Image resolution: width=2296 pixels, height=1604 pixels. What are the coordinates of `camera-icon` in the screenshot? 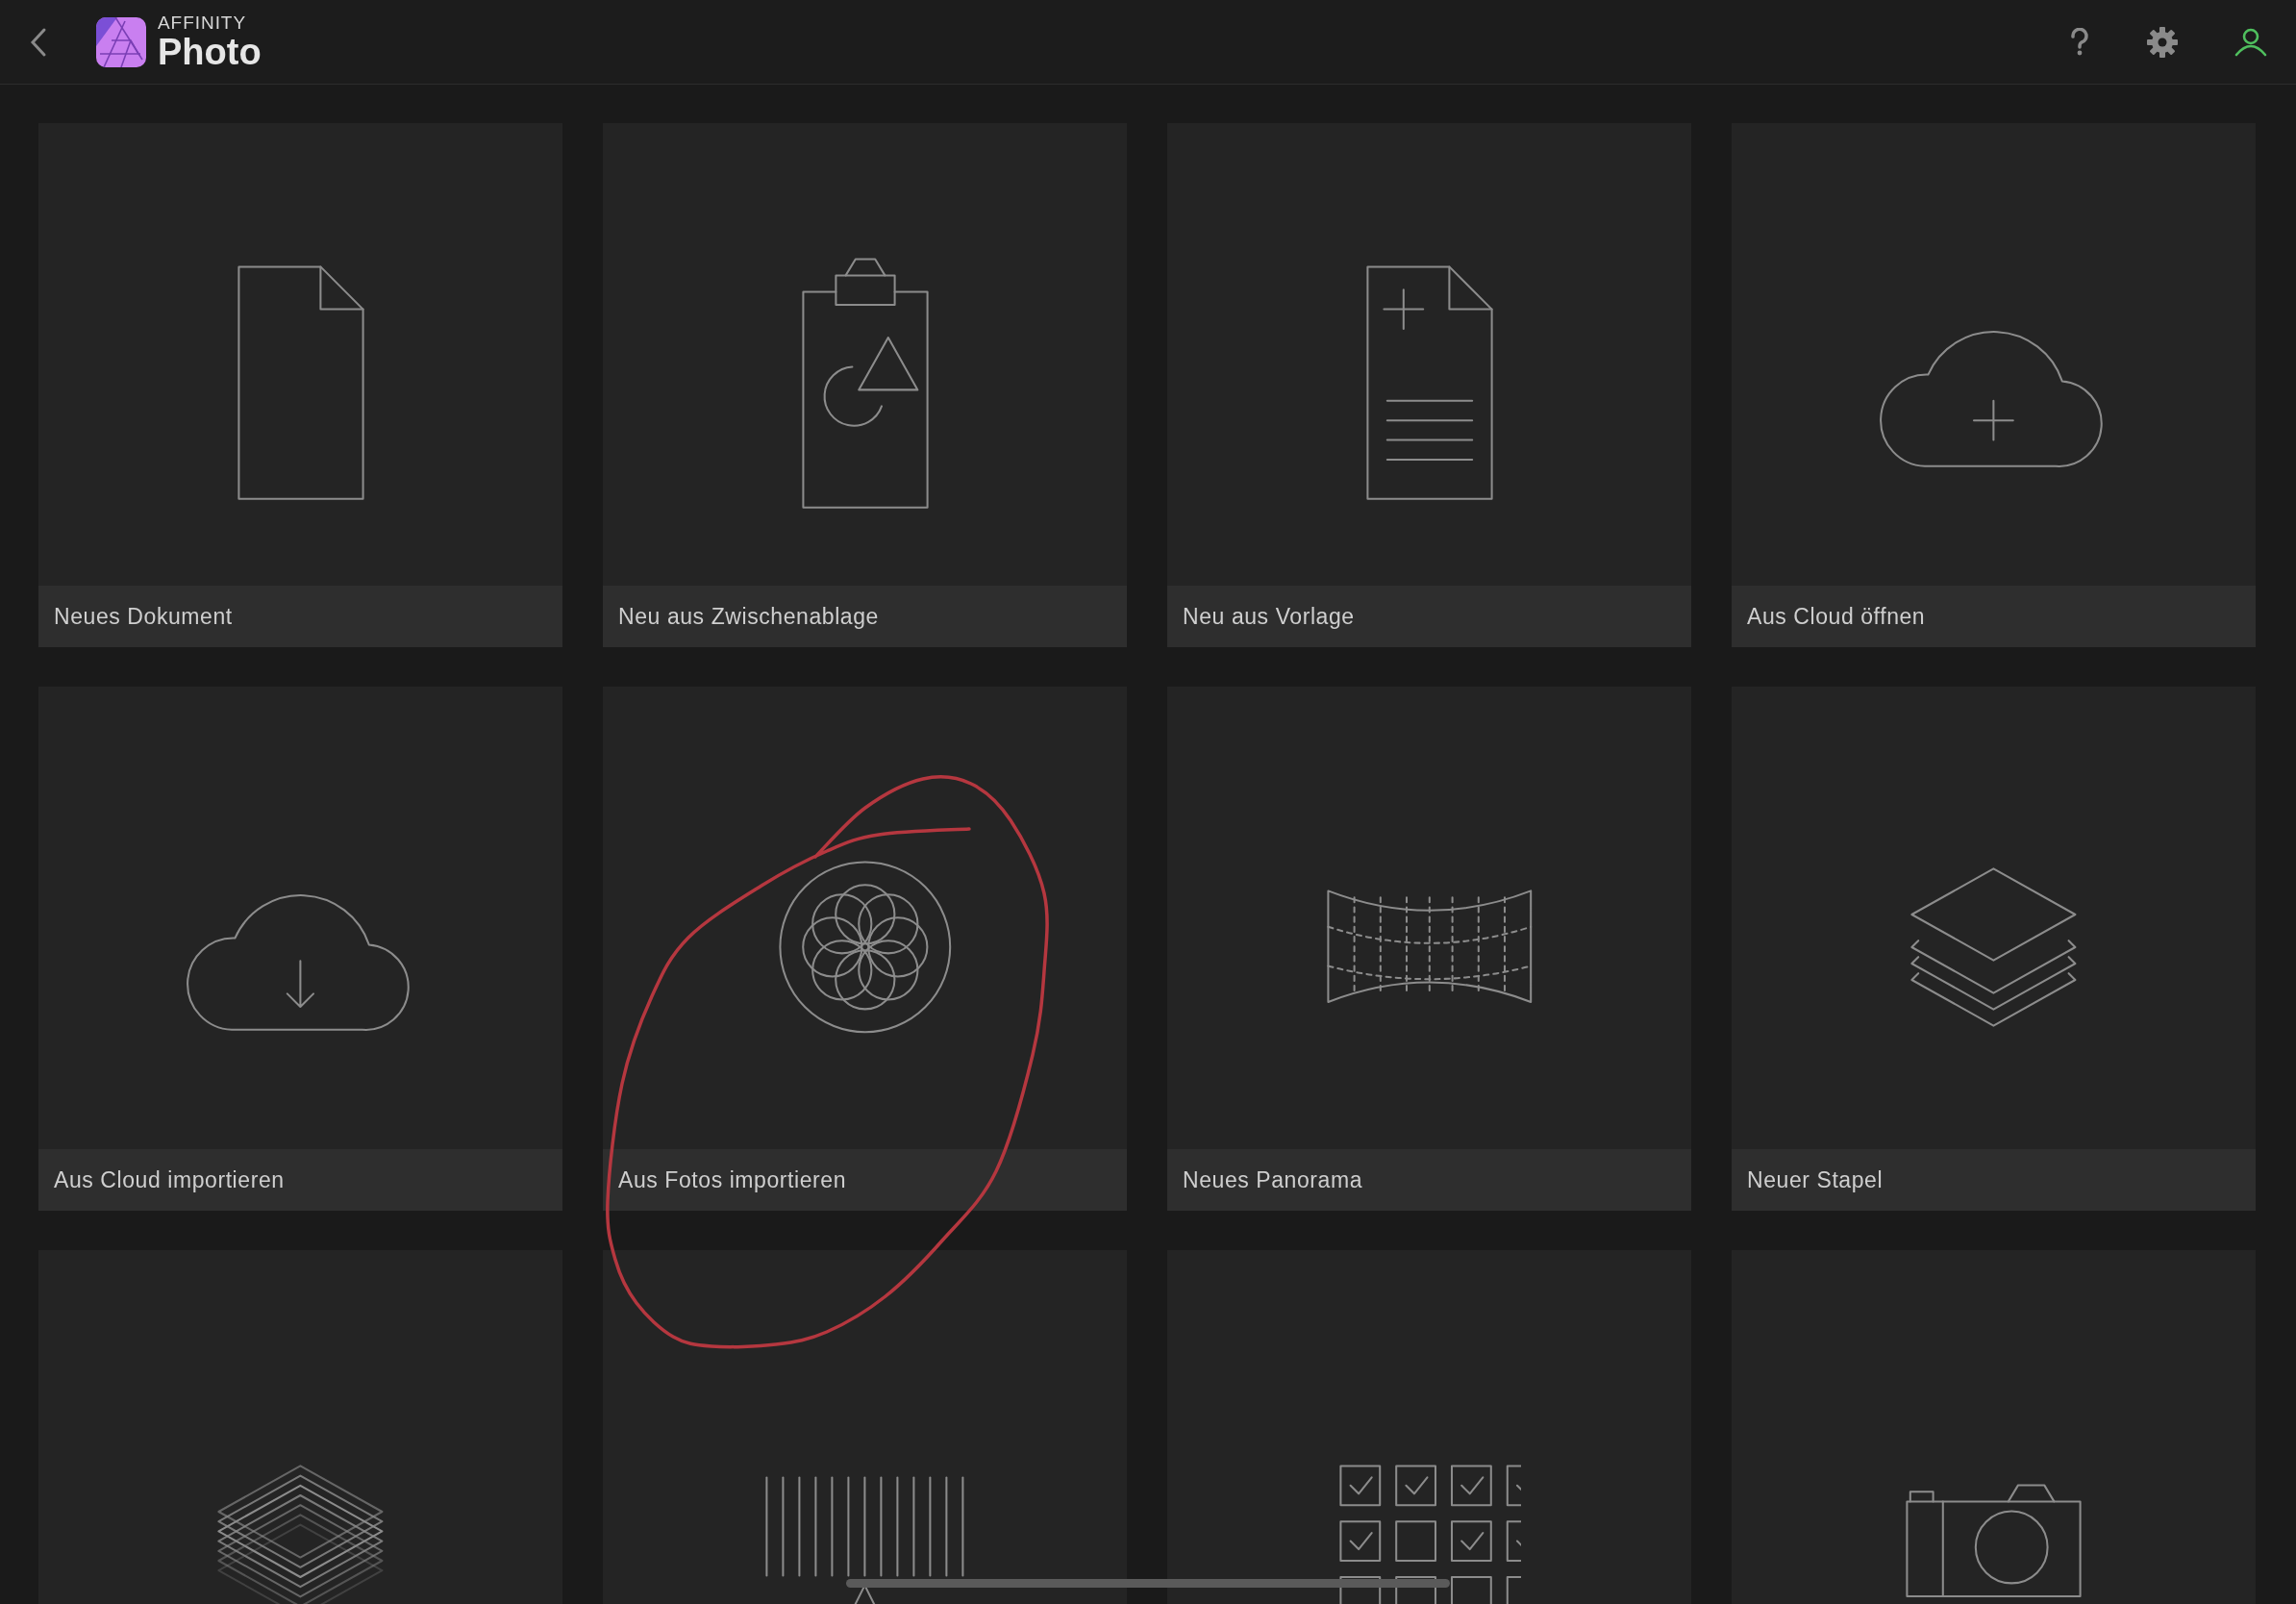 It's located at (1994, 1541).